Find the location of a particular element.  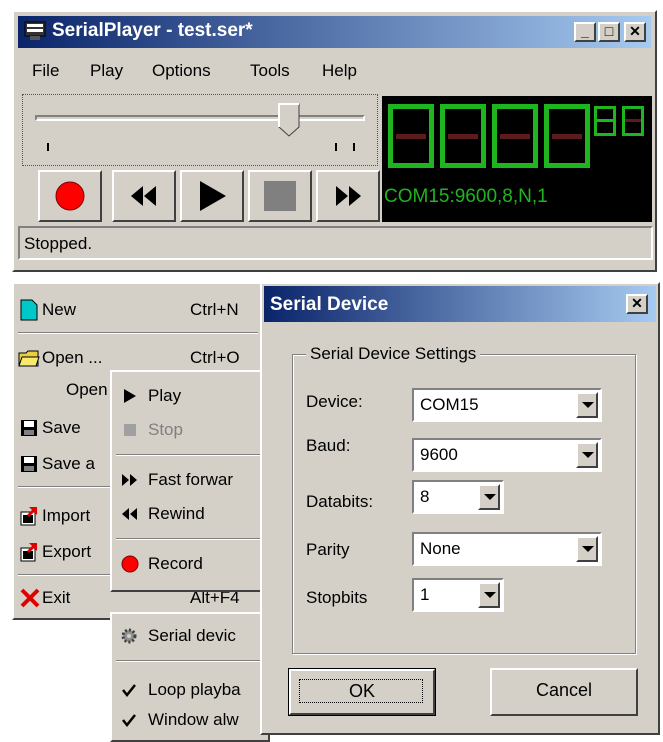

new-file-icon is located at coordinates (29, 310).